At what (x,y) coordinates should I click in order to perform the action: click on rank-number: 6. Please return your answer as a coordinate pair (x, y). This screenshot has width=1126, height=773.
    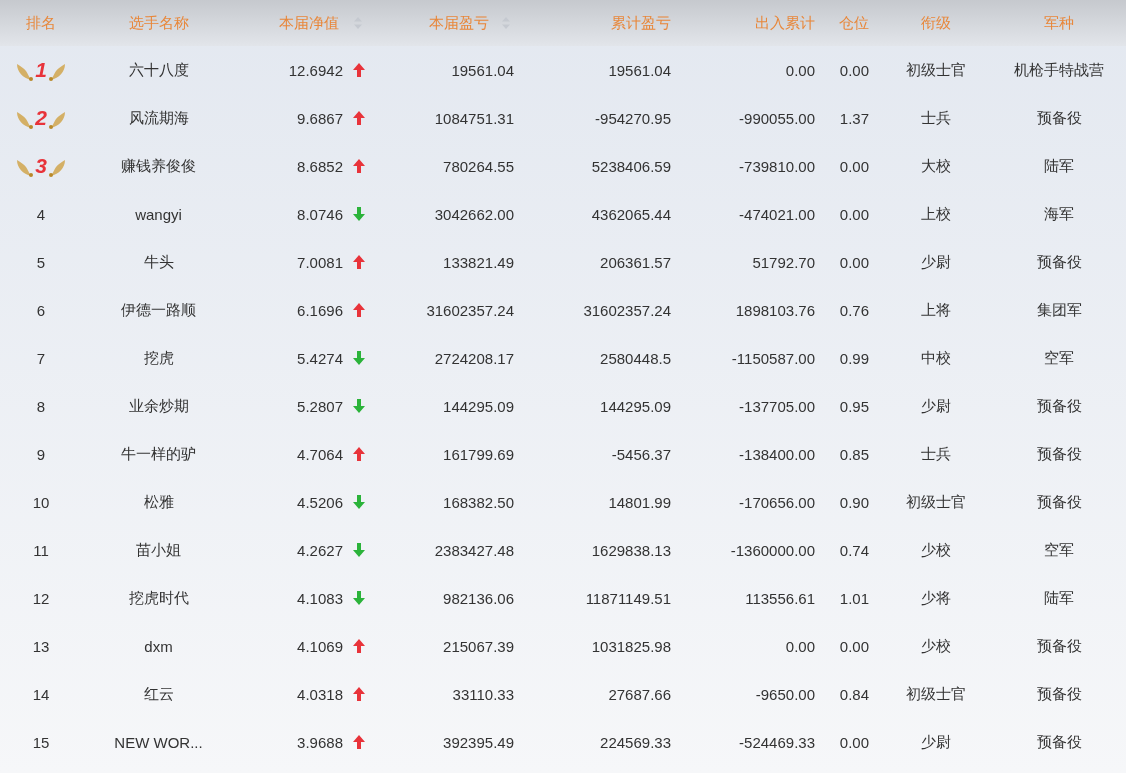
    Looking at the image, I should click on (41, 310).